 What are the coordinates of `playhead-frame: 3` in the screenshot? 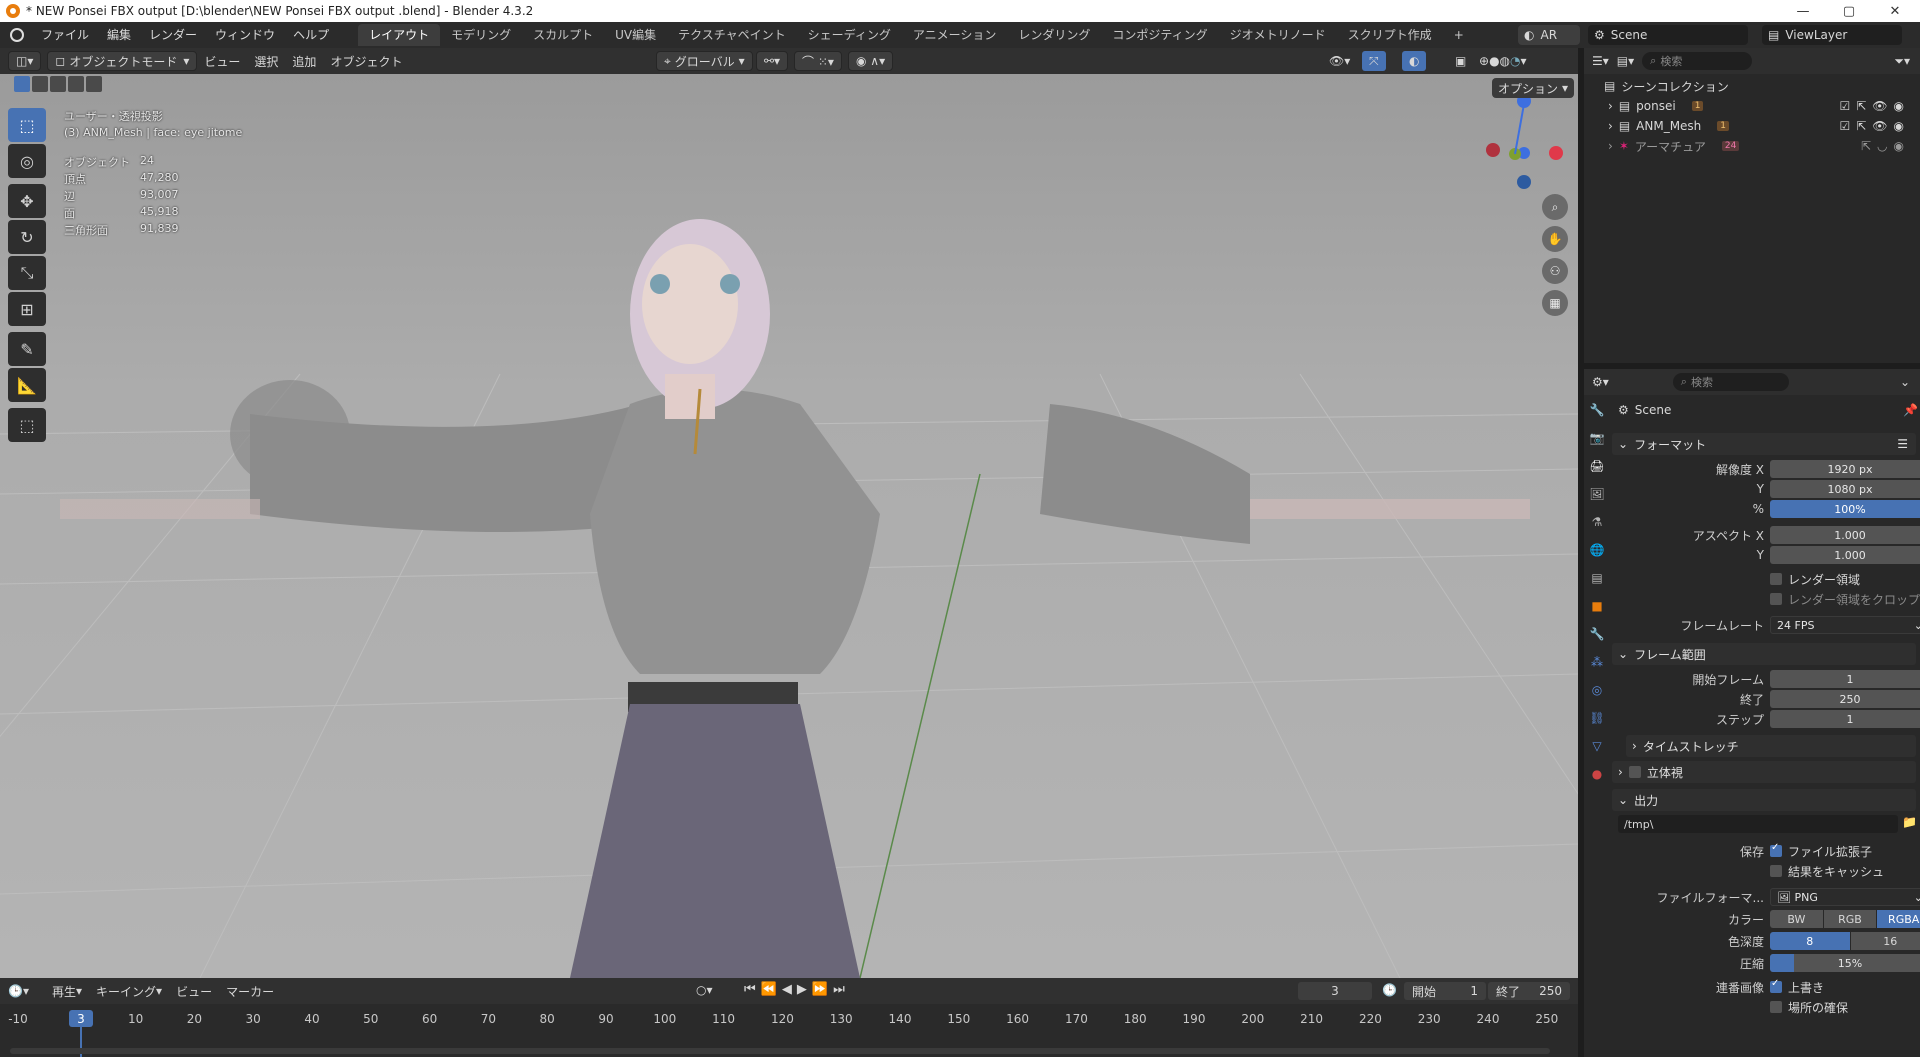 It's located at (81, 1018).